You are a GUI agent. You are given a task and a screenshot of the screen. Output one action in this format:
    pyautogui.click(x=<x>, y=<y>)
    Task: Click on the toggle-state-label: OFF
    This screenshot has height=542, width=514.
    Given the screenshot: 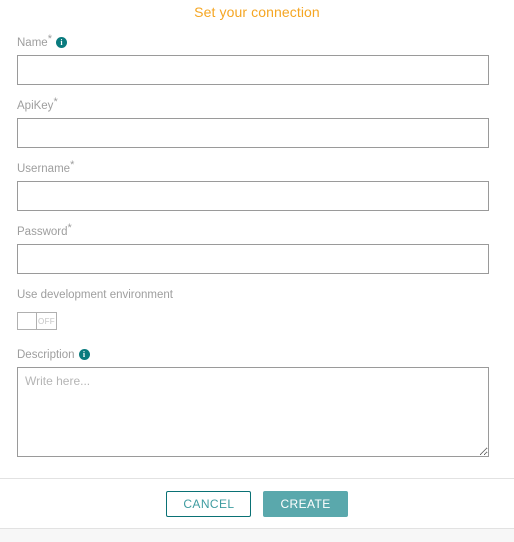 What is the action you would take?
    pyautogui.click(x=46, y=321)
    